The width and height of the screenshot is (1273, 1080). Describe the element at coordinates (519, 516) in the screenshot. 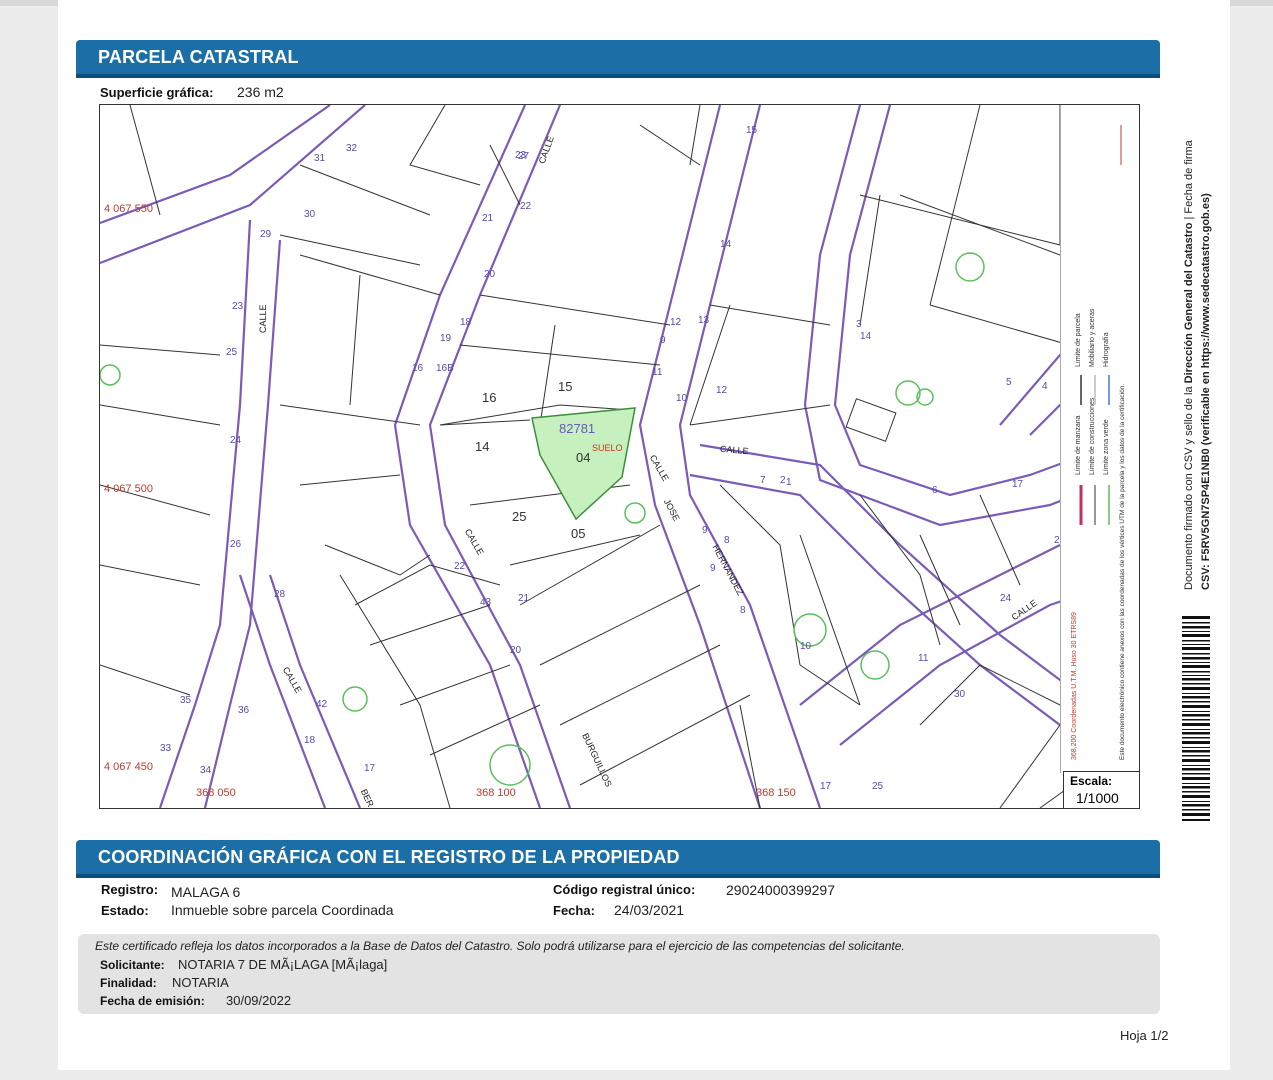

I see `lot-label: 25` at that location.